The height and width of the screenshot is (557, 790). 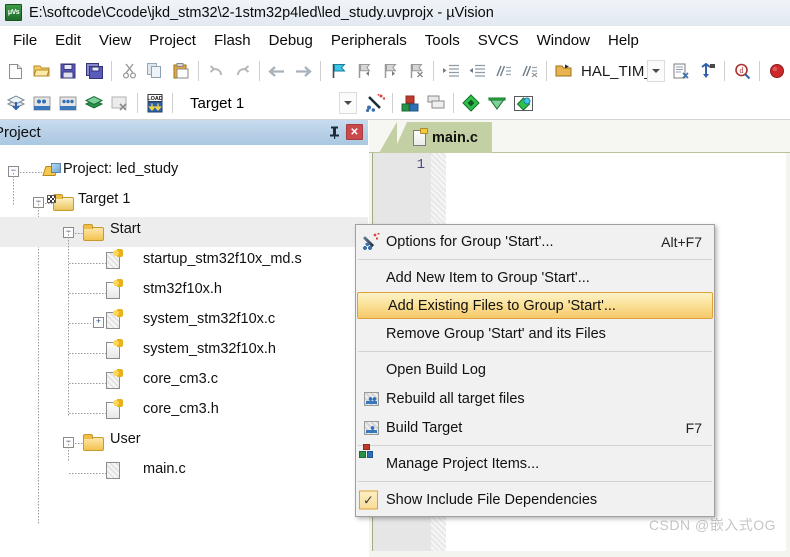 What do you see at coordinates (20, 132) in the screenshot?
I see `project-panel-title: Project` at bounding box center [20, 132].